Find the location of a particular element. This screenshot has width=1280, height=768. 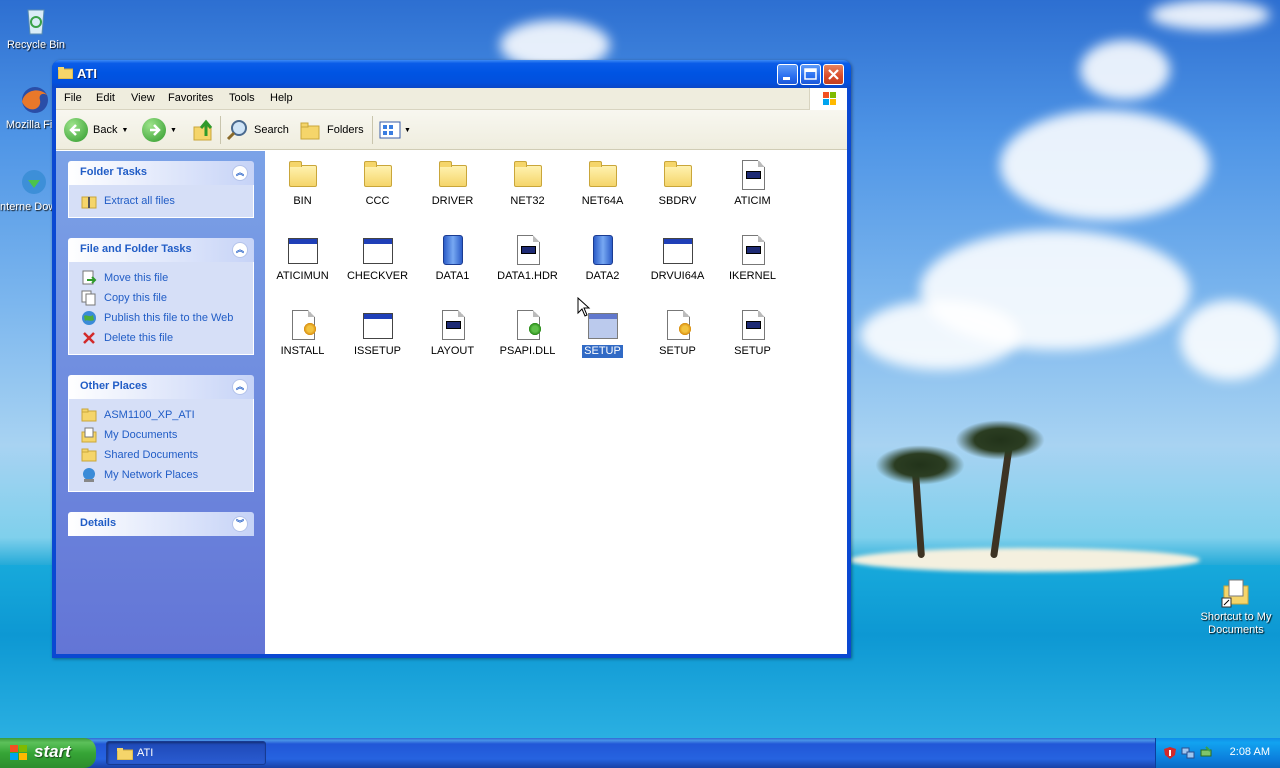

minimize-button is located at coordinates (787, 74).